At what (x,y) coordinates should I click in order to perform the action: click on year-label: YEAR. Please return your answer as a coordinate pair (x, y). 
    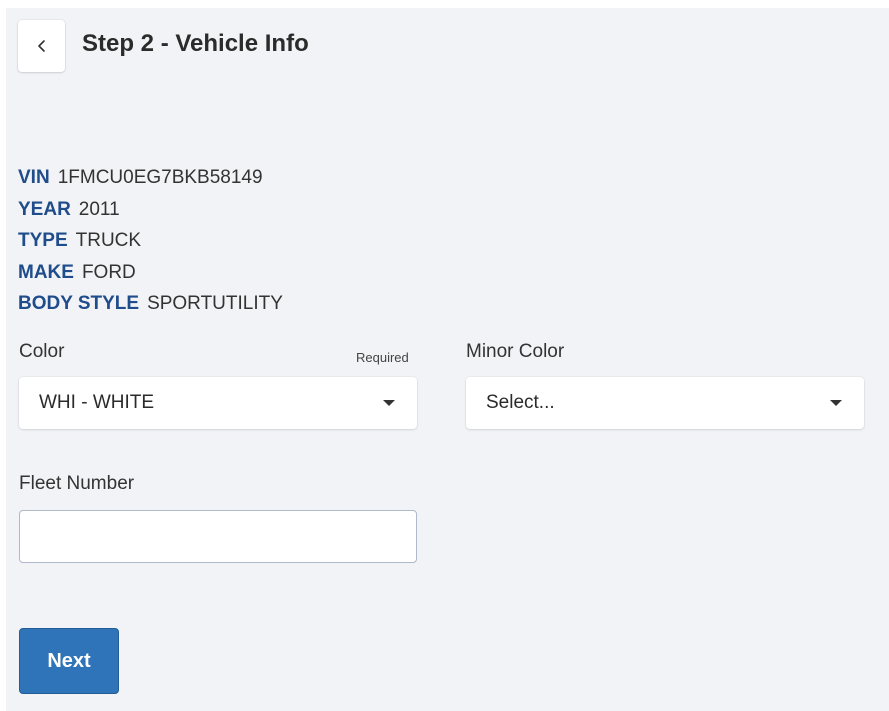
    Looking at the image, I should click on (44, 209).